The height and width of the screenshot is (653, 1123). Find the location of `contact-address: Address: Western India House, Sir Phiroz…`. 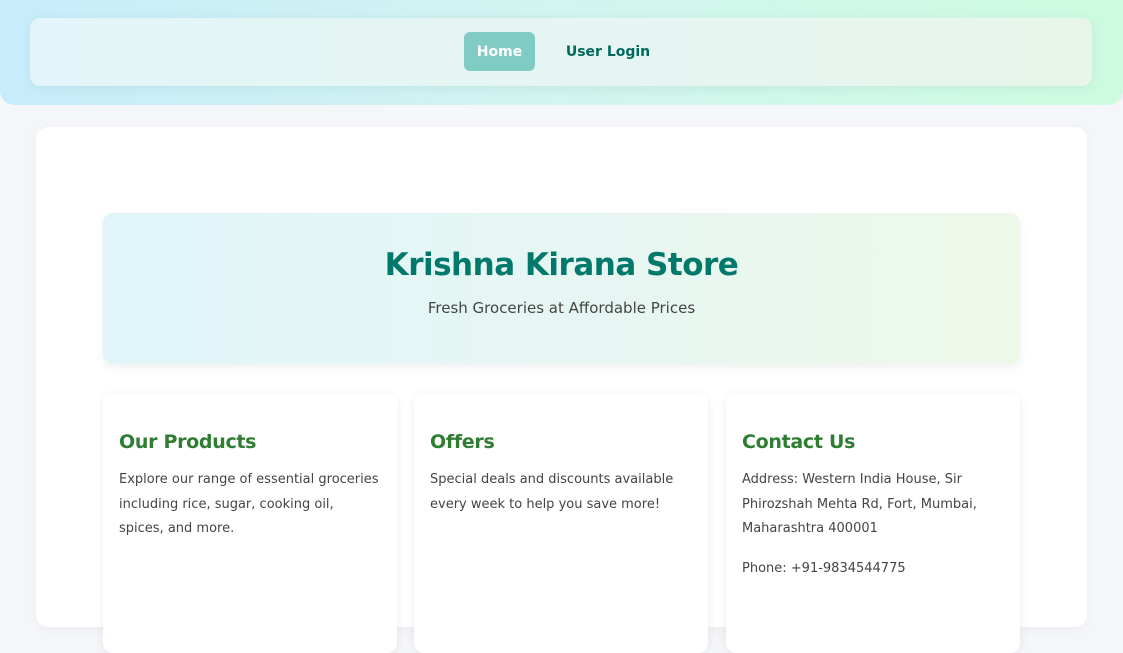

contact-address: Address: Western India House, Sir Phiroz… is located at coordinates (859, 504).